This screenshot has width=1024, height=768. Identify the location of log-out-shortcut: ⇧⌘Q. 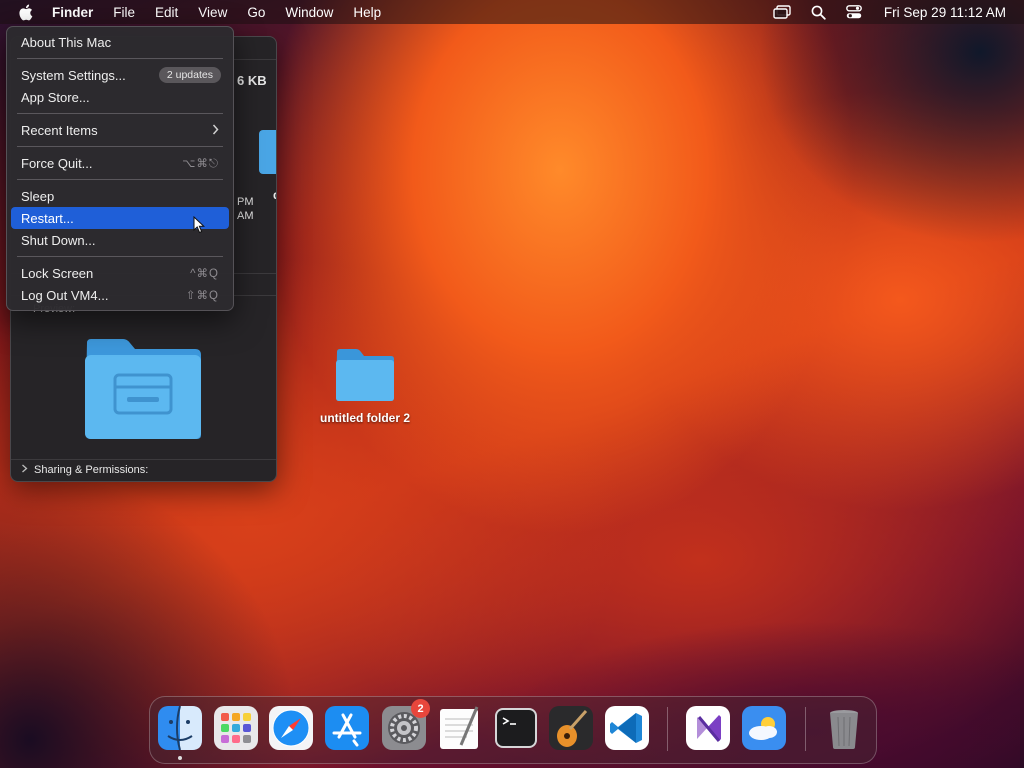
(202, 296).